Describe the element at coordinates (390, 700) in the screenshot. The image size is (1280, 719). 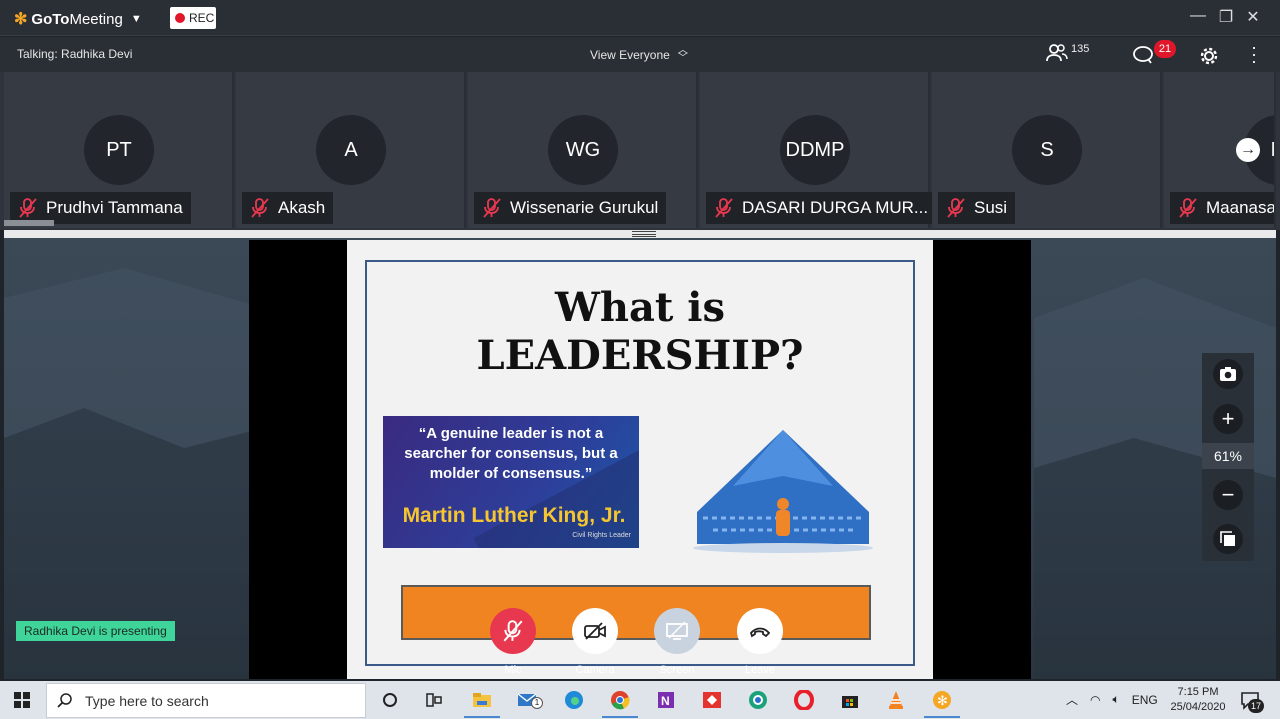
I see `cortana-icon` at that location.